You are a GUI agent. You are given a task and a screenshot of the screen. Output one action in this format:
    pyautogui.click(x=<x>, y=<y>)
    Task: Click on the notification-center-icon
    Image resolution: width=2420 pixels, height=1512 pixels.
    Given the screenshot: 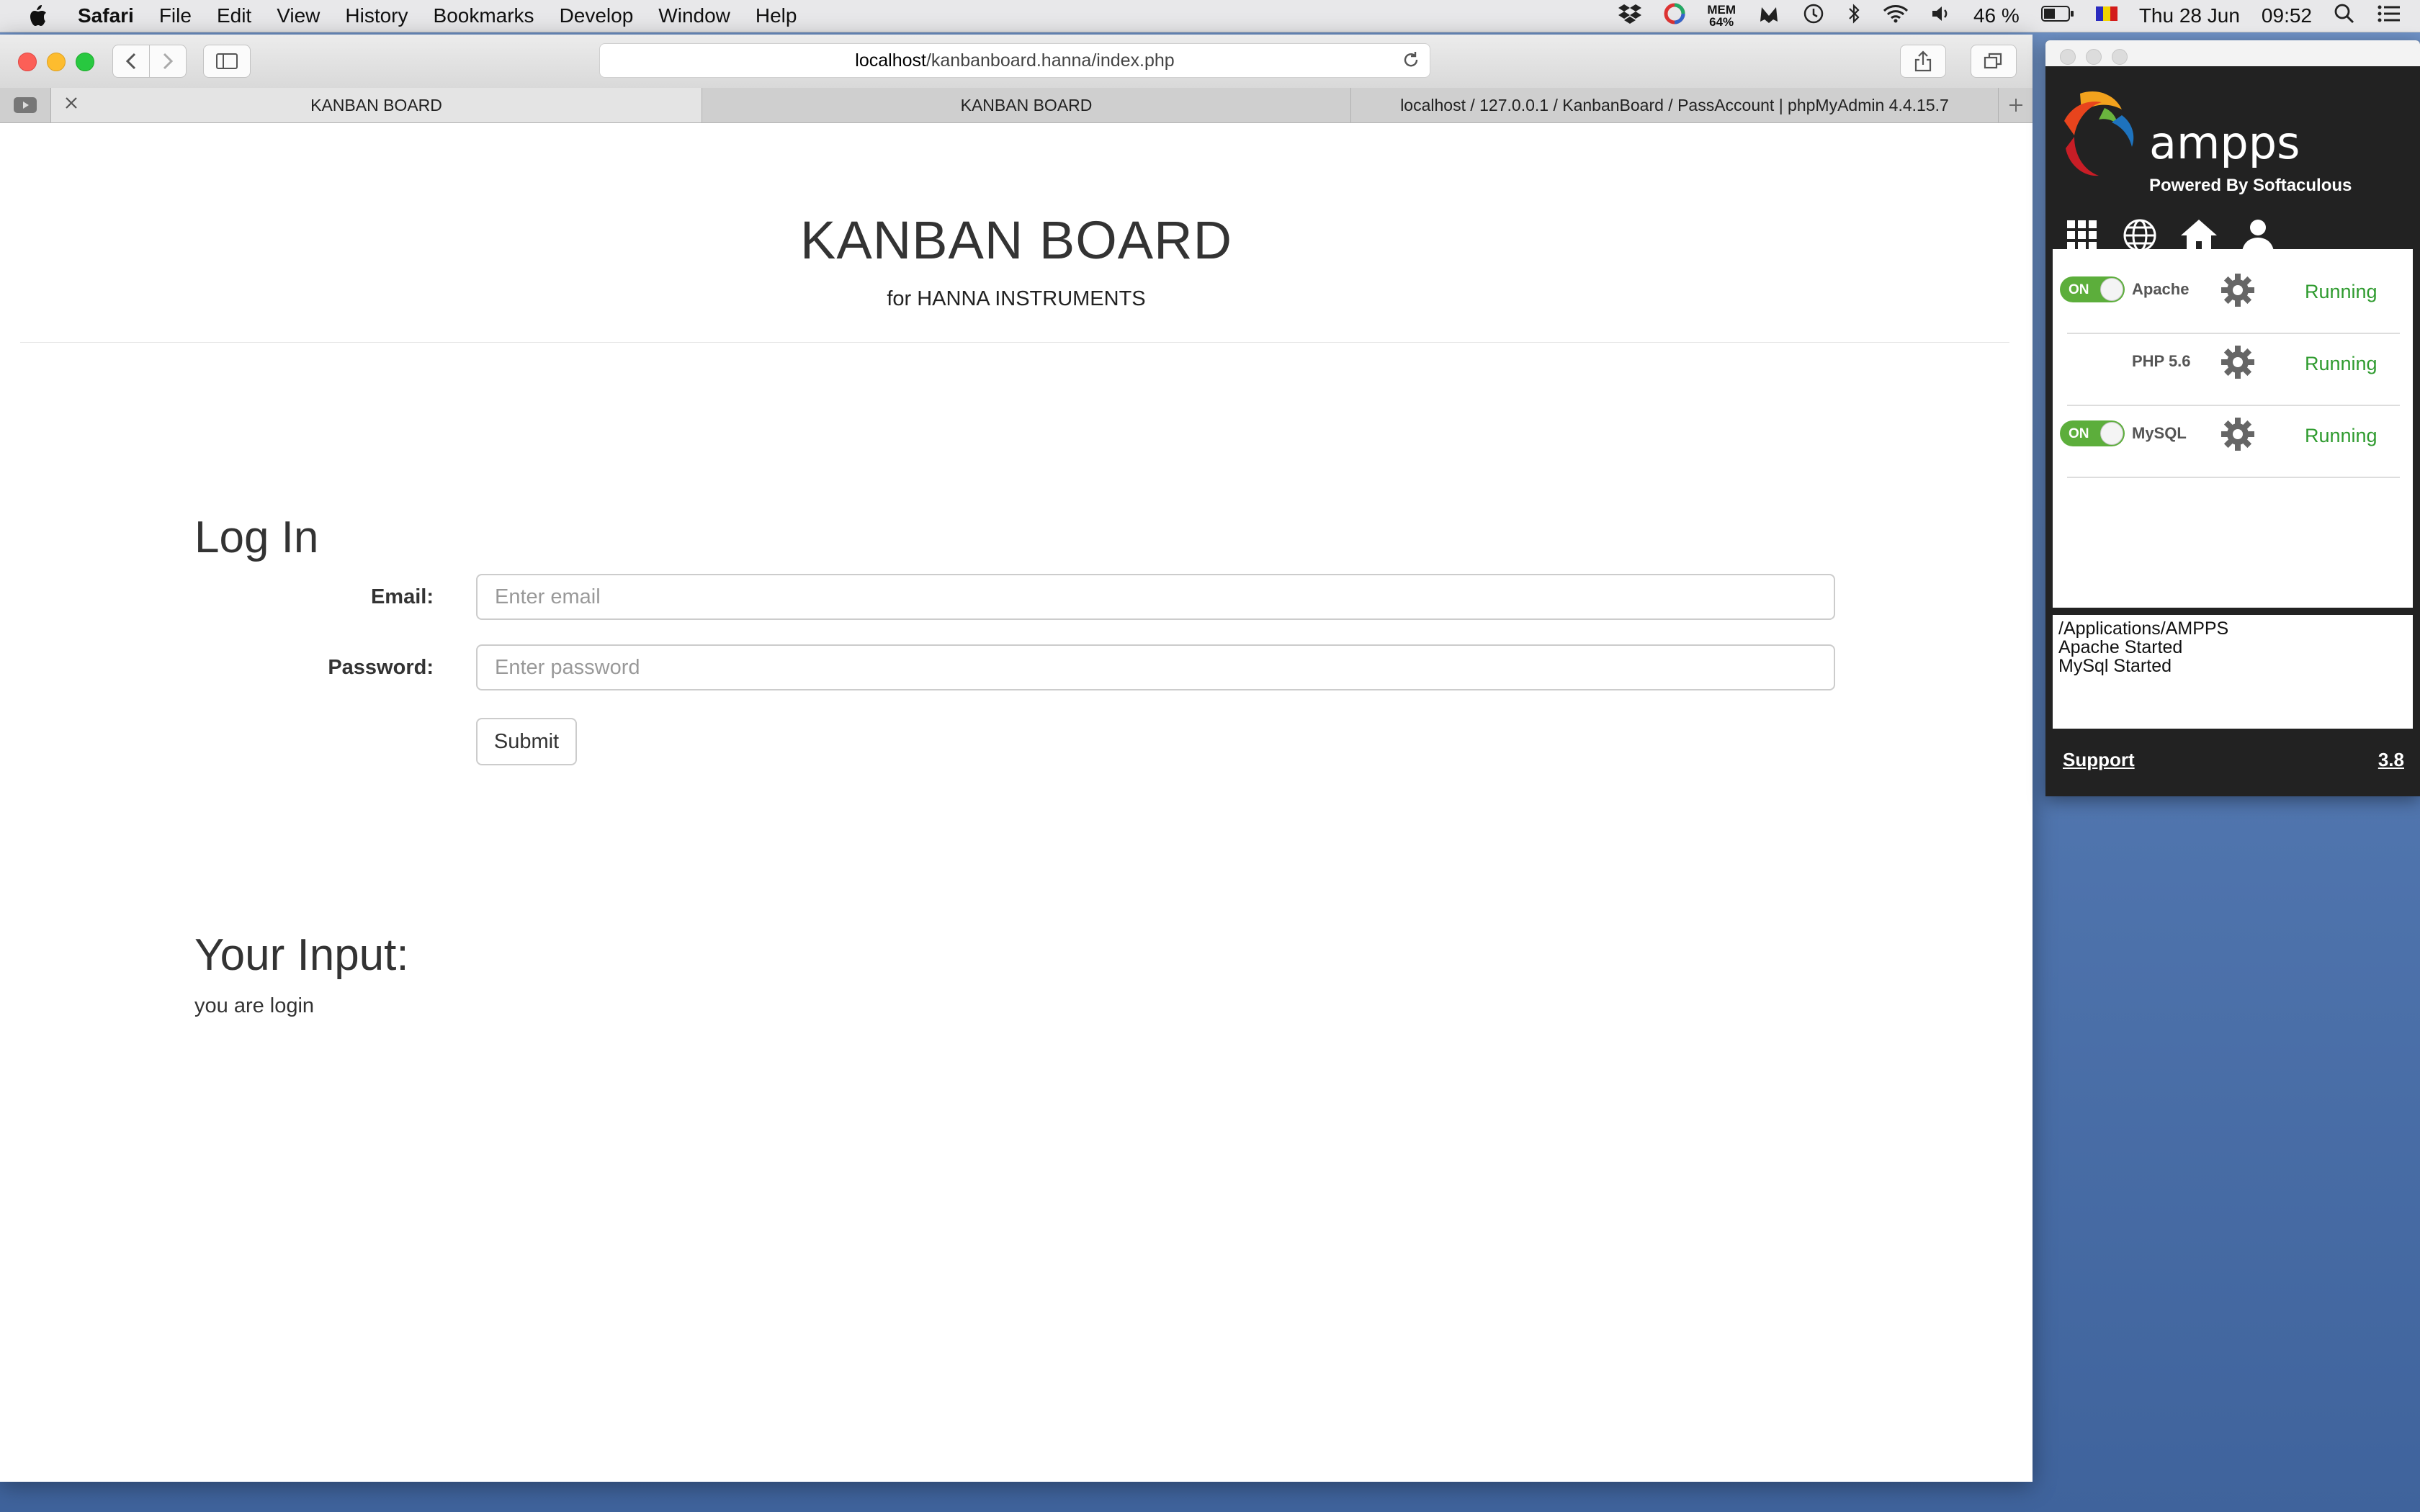 What is the action you would take?
    pyautogui.click(x=2389, y=16)
    